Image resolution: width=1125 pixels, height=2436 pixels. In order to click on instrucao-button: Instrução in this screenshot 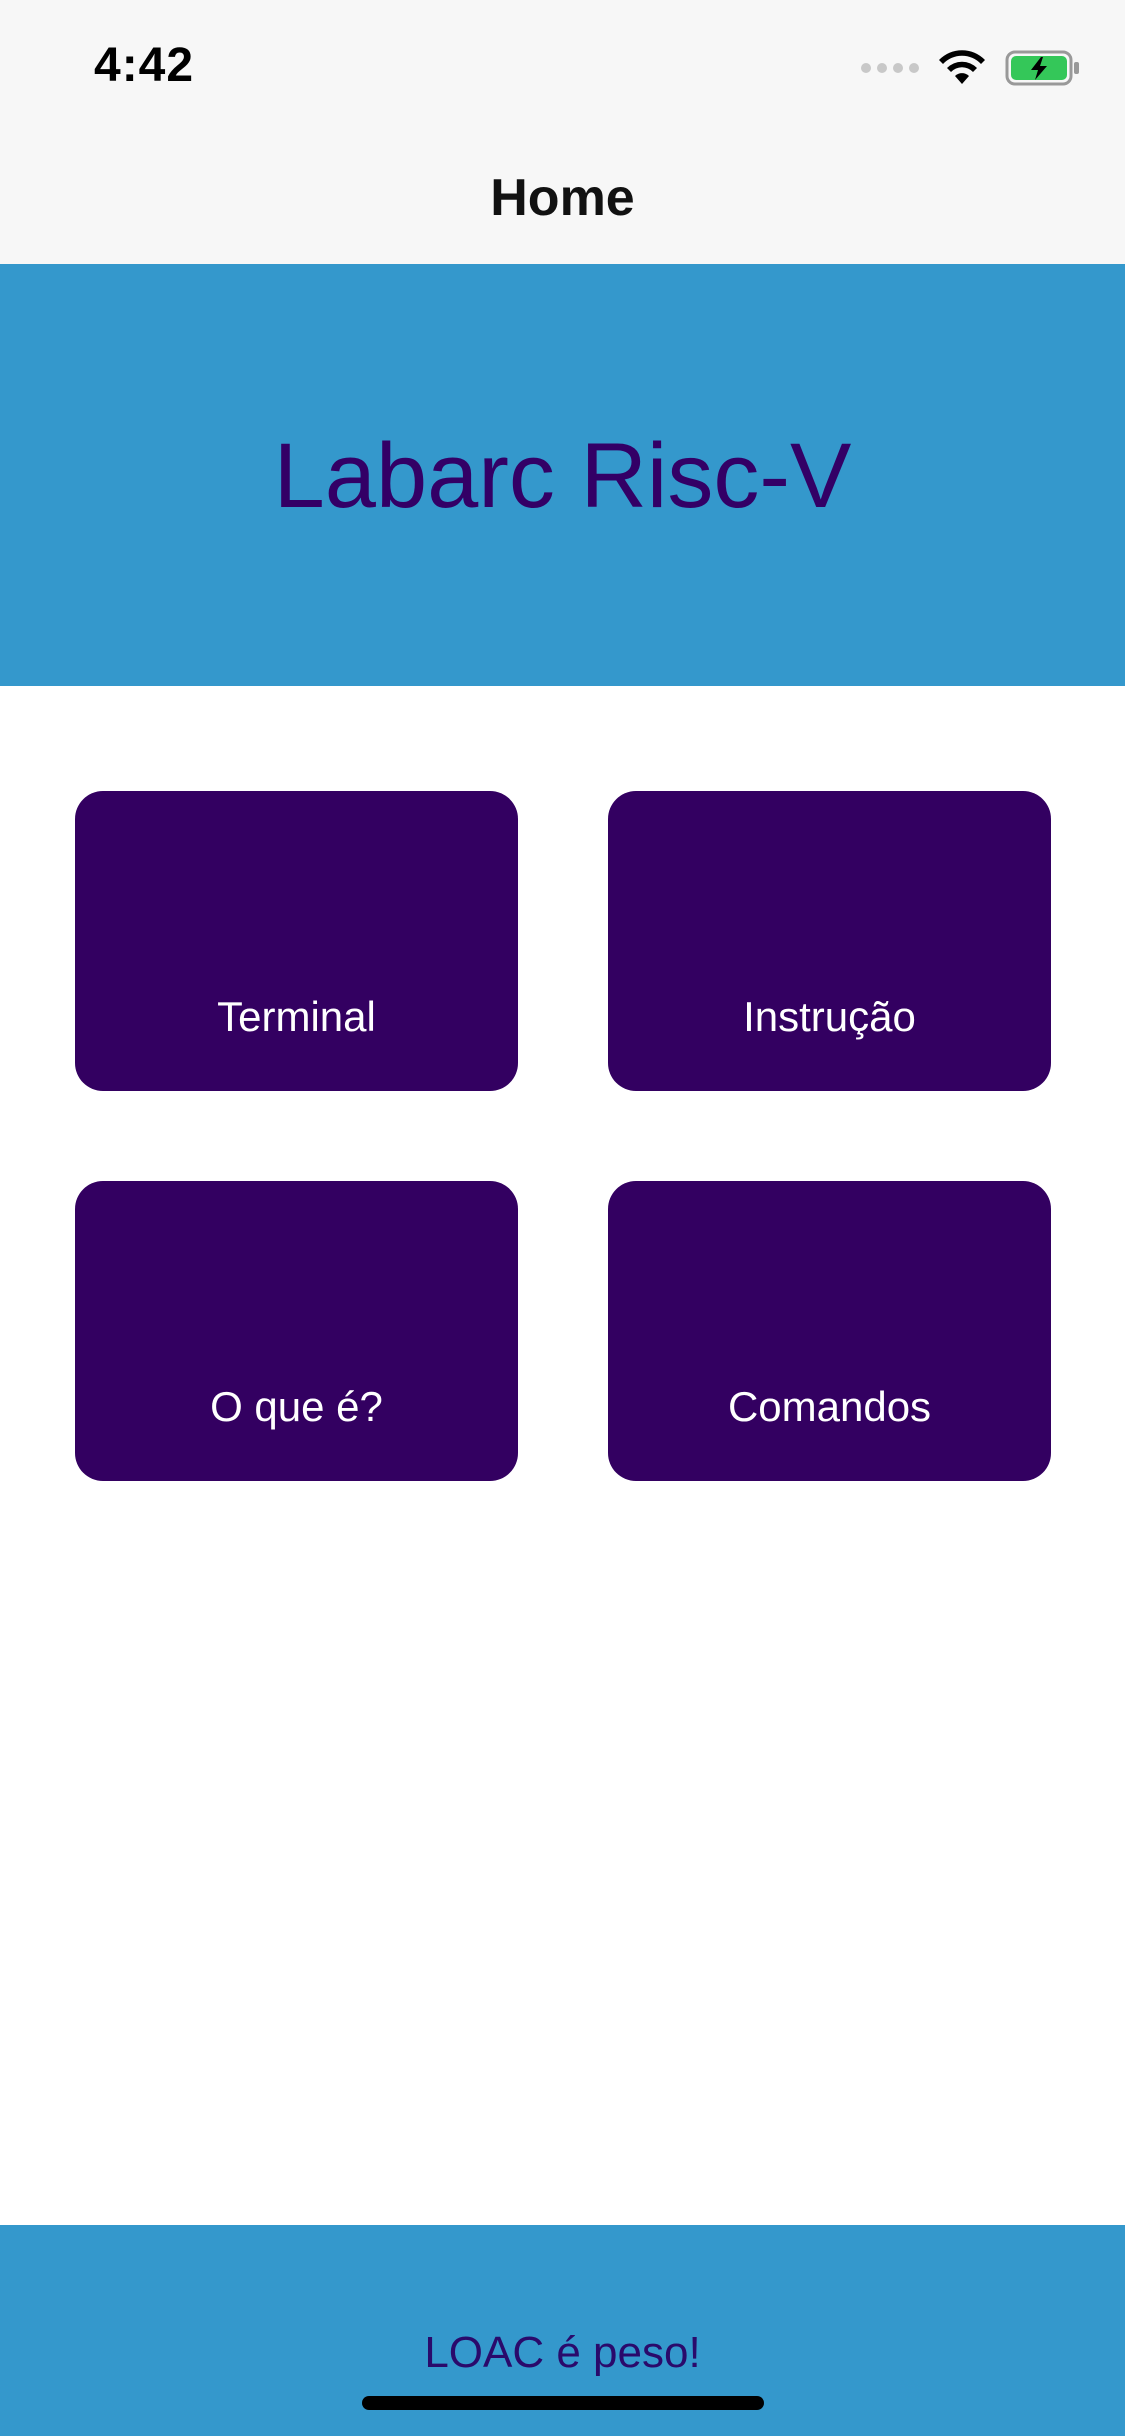, I will do `click(829, 941)`.